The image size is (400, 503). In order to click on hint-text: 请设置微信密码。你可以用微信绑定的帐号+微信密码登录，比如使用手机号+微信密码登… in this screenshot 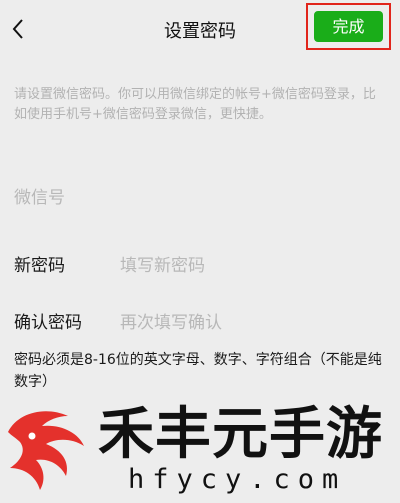, I will do `click(195, 104)`.